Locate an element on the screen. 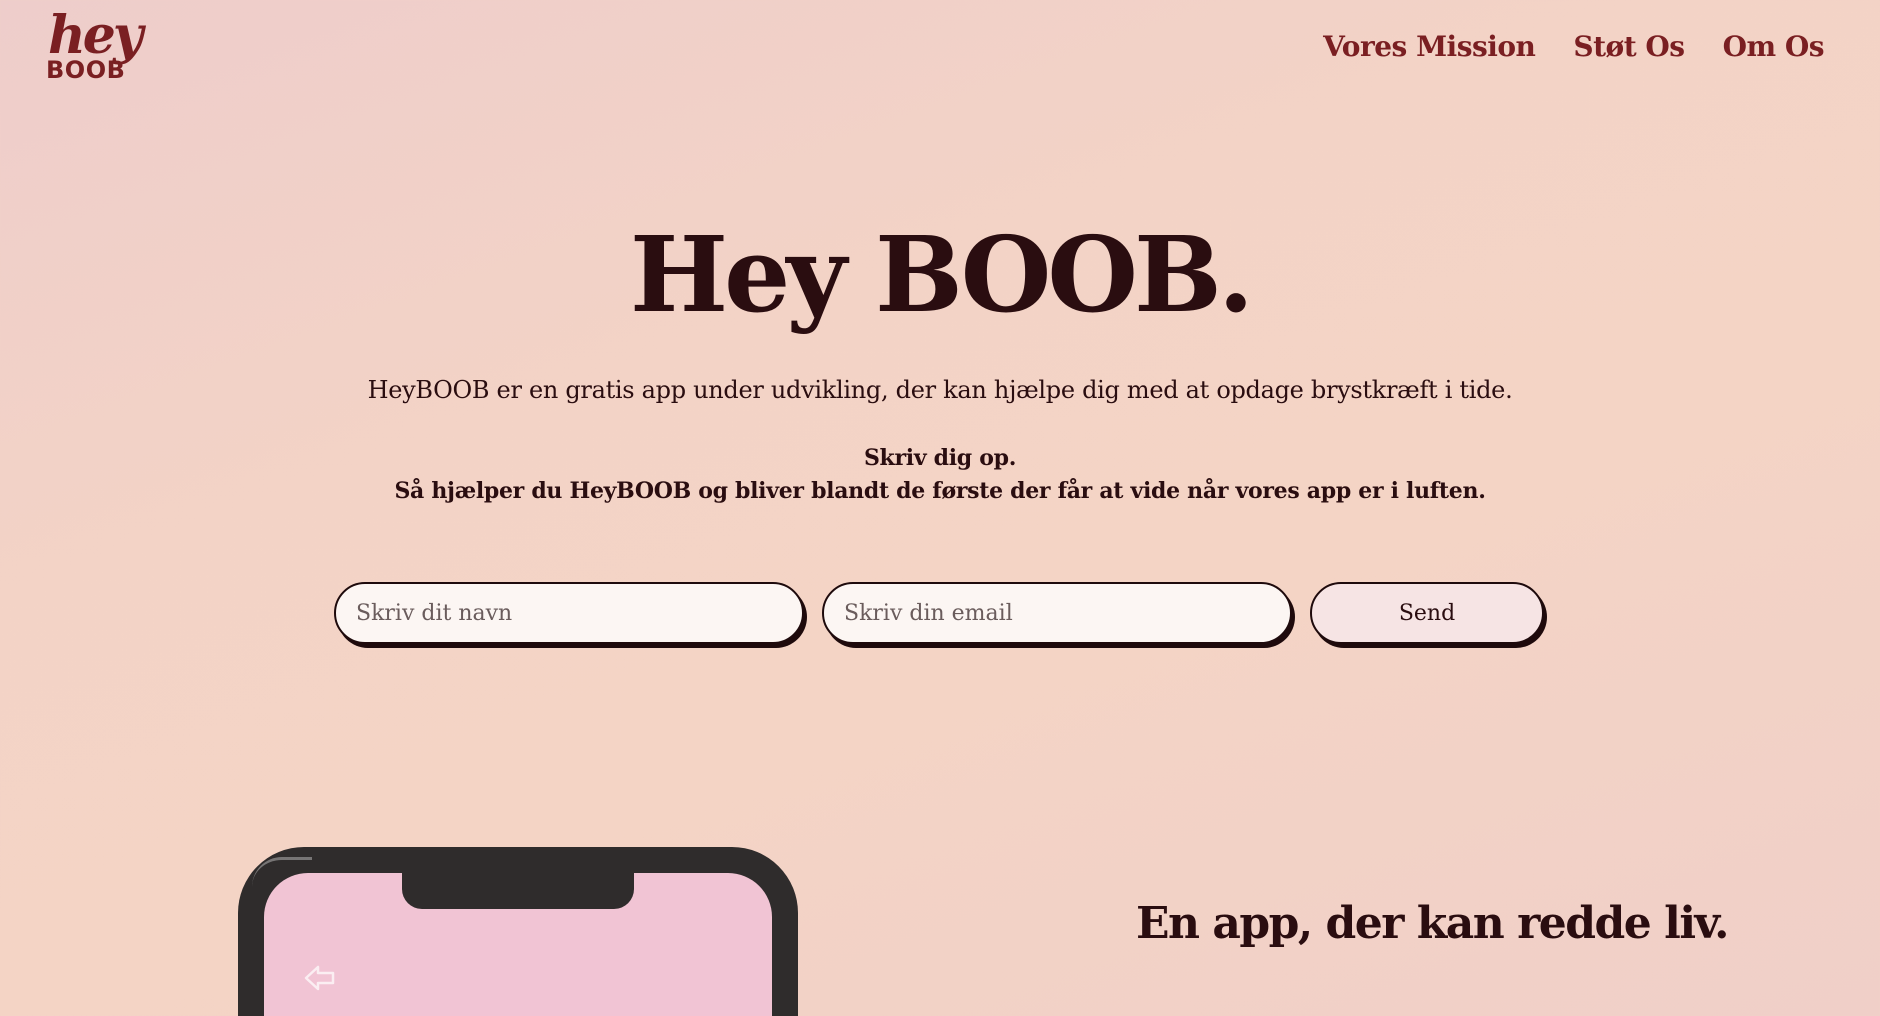  logo: hey BOOB is located at coordinates (94, 44).